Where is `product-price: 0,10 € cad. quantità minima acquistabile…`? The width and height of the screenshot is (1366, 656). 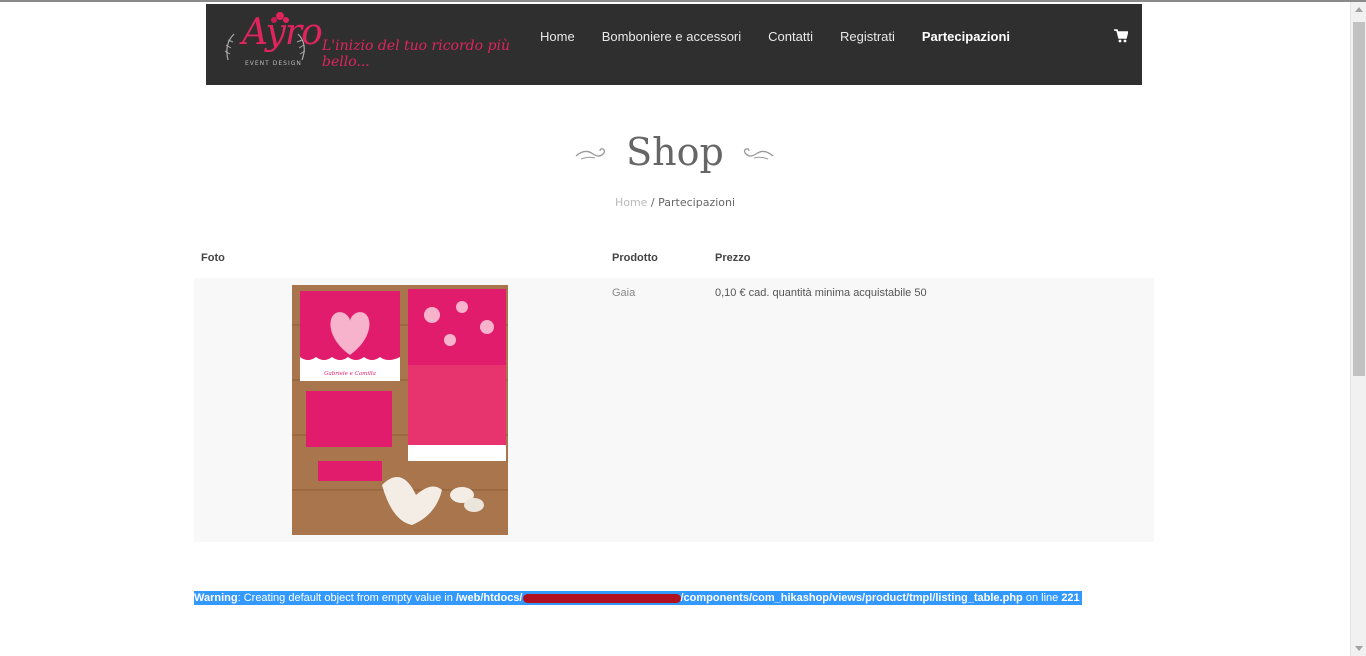
product-price: 0,10 € cad. quantità minima acquistabile… is located at coordinates (821, 293).